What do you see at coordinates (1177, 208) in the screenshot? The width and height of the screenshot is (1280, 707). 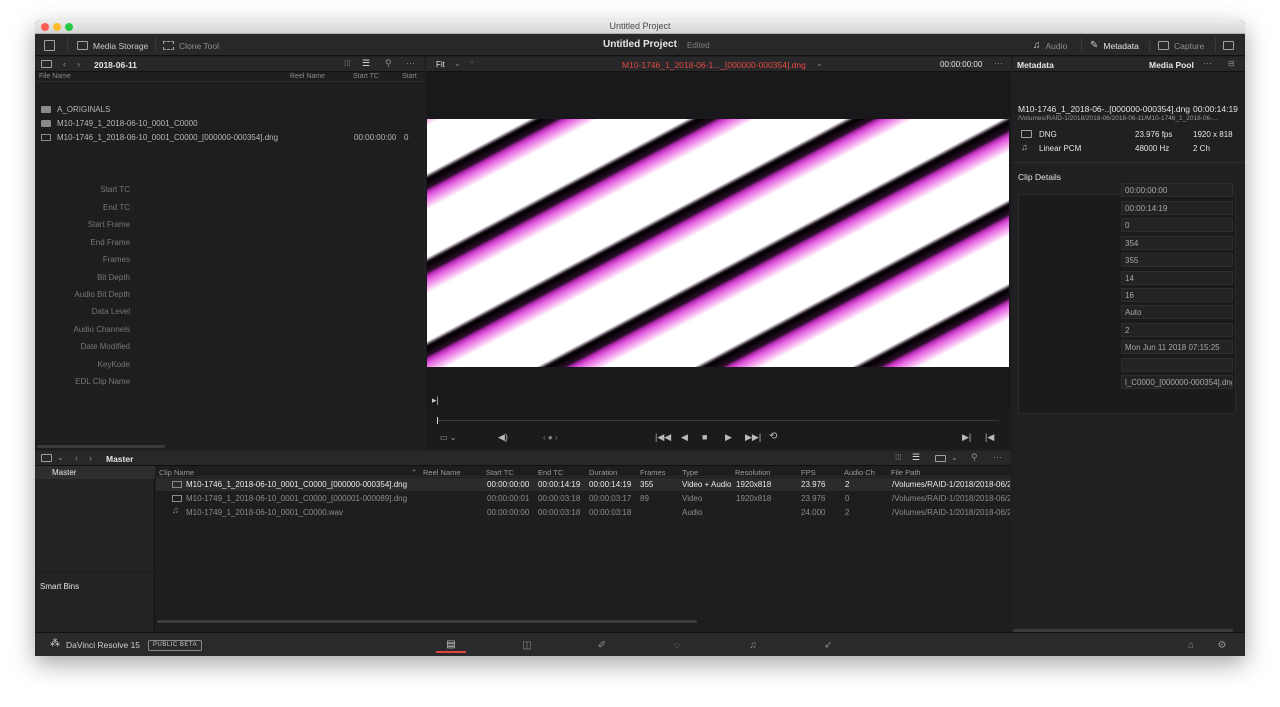 I see `end-tc-field: 00:00:14:19` at bounding box center [1177, 208].